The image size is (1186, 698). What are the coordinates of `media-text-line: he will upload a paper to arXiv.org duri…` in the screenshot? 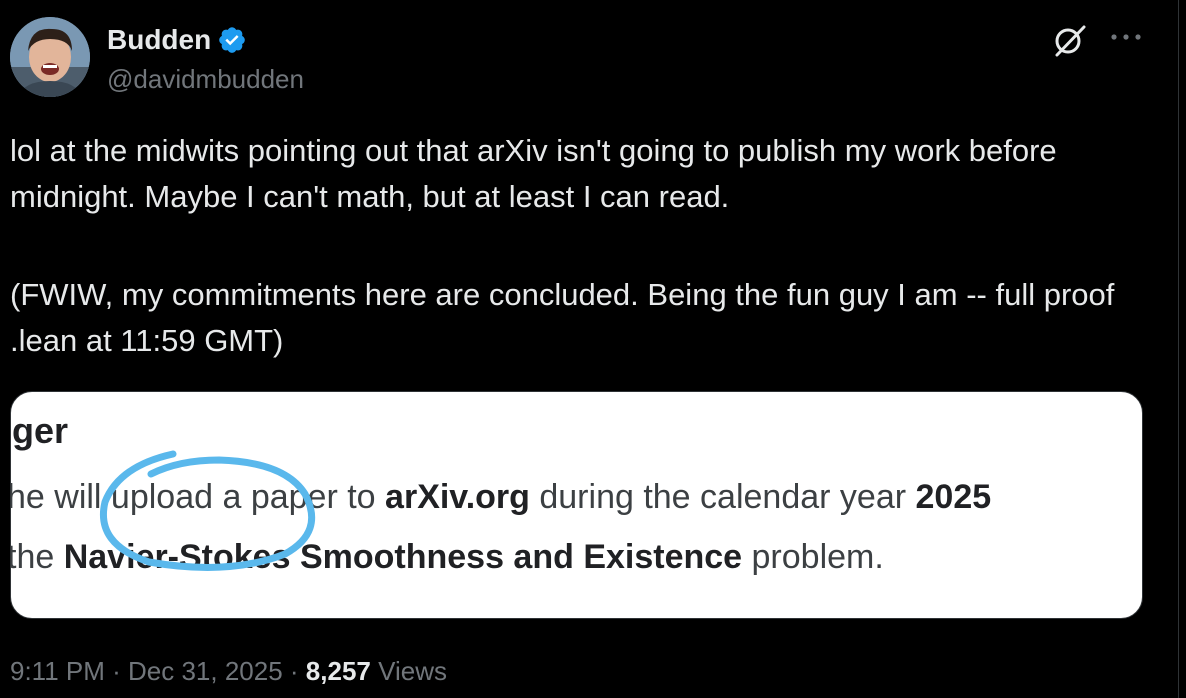 It's located at (501, 497).